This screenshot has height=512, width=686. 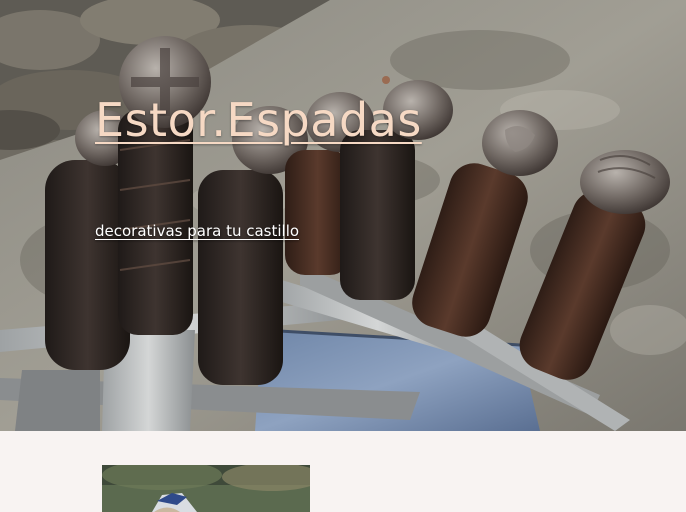 I want to click on site-tagline: decorativas para tu castillo, so click(x=197, y=231).